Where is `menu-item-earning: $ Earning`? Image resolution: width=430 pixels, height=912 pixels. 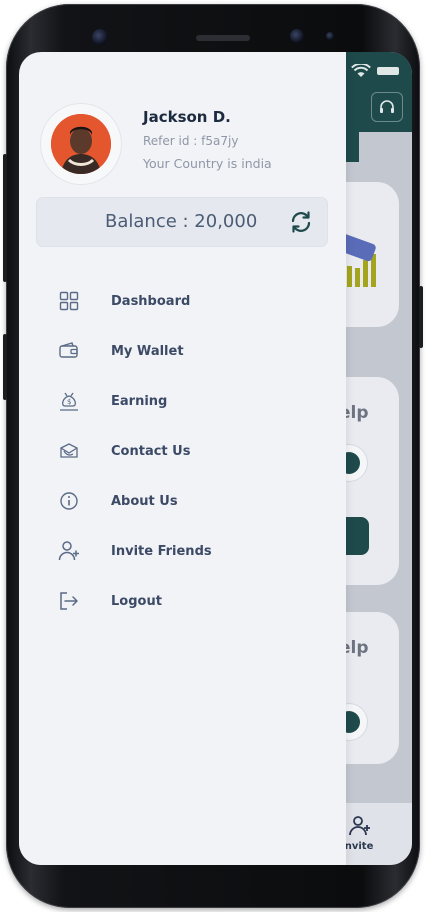
menu-item-earning: $ Earning is located at coordinates (182, 401).